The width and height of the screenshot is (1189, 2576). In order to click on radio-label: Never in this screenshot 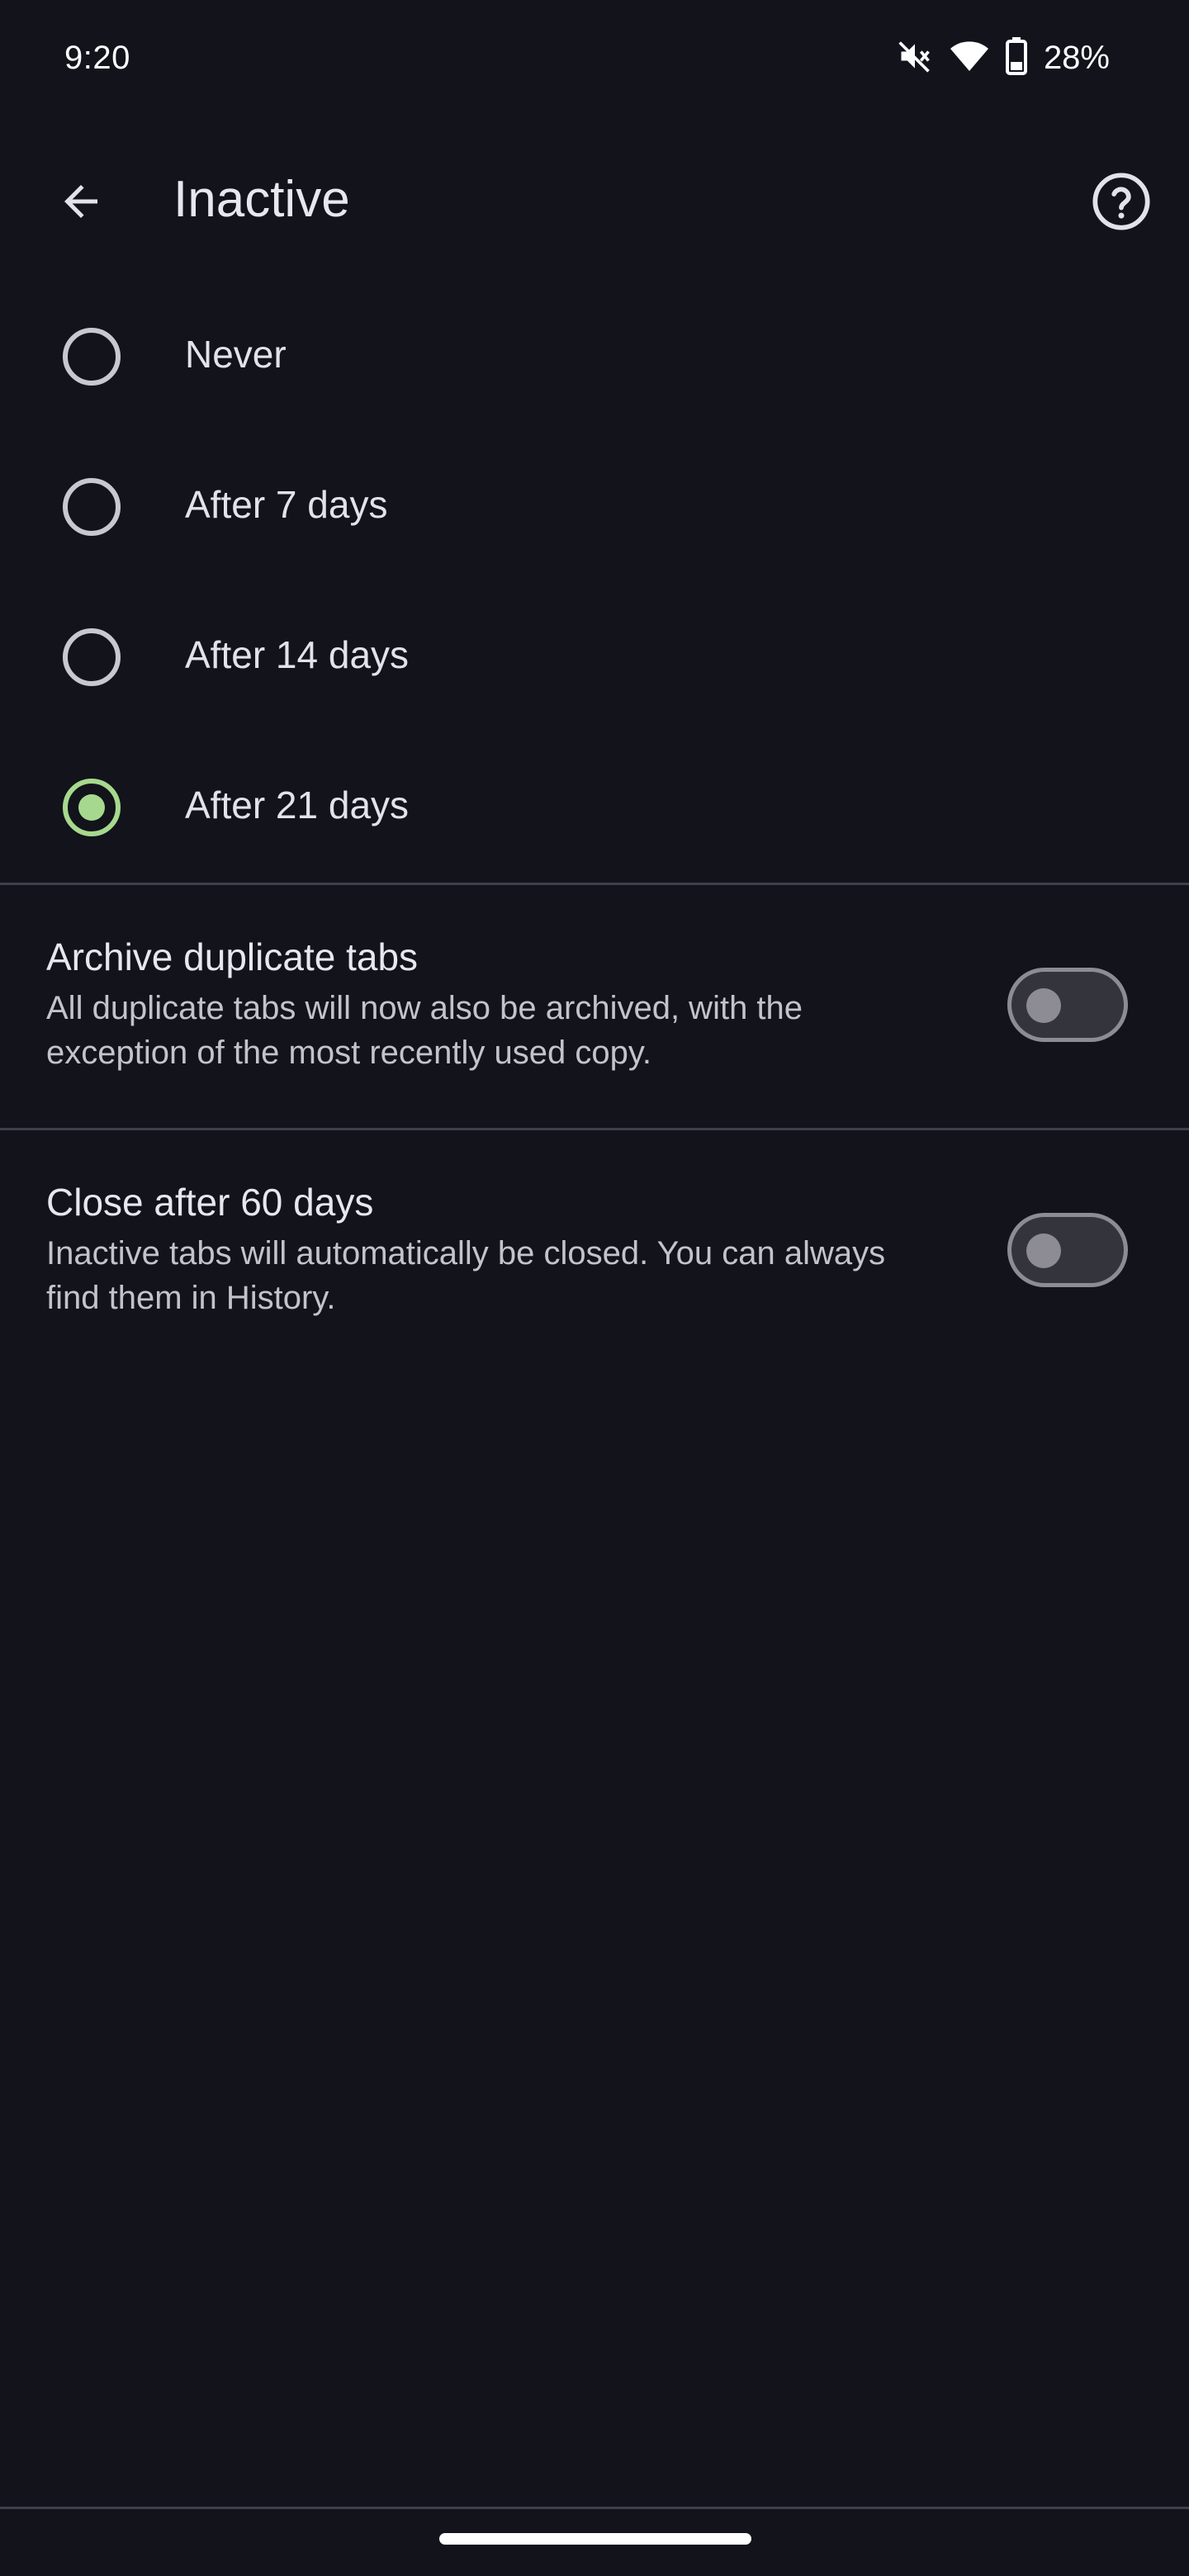, I will do `click(236, 354)`.